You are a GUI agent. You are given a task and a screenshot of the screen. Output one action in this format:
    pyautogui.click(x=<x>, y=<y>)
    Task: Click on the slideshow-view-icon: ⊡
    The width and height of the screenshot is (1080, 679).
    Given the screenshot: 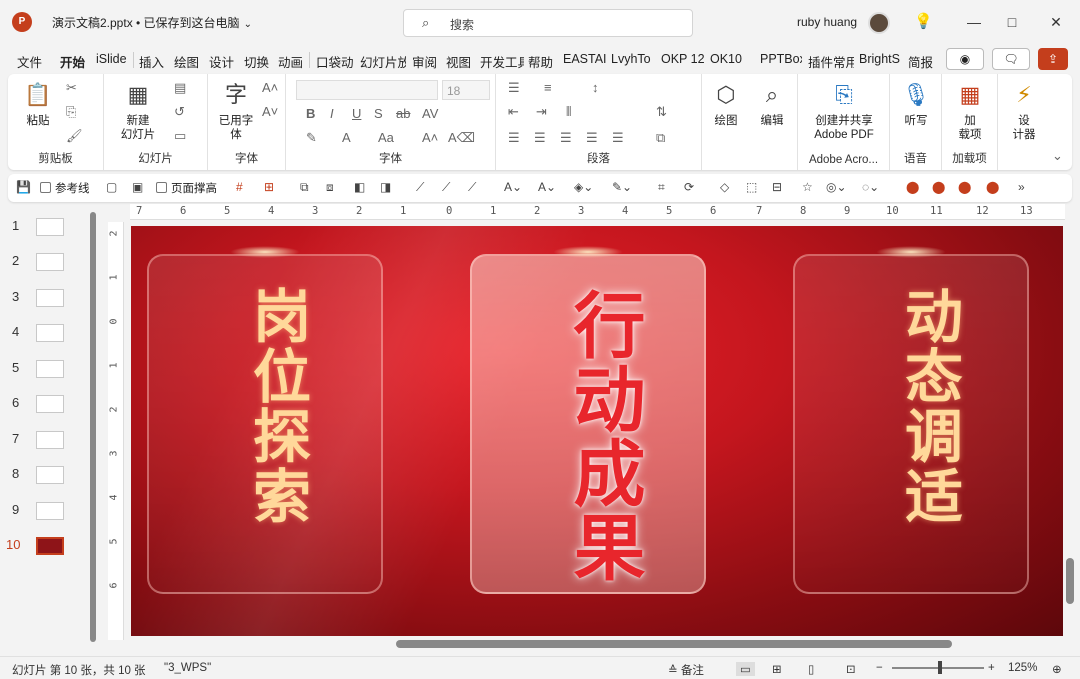 What is the action you would take?
    pyautogui.click(x=851, y=669)
    